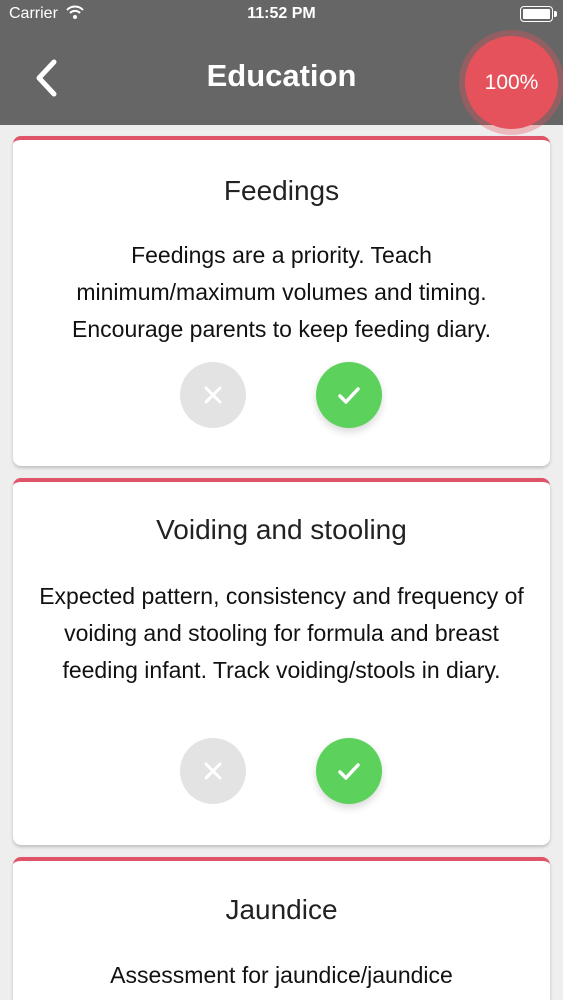 The height and width of the screenshot is (1000, 563). I want to click on card-description: Assessment for jaundice/jaundice, so click(281, 975).